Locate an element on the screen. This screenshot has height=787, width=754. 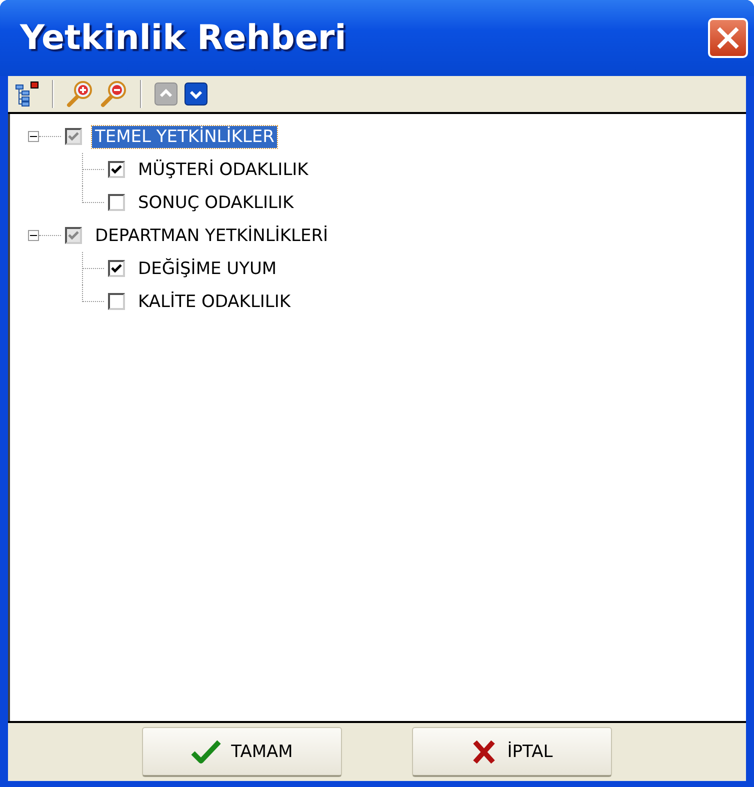
zoom-out-icon is located at coordinates (114, 94).